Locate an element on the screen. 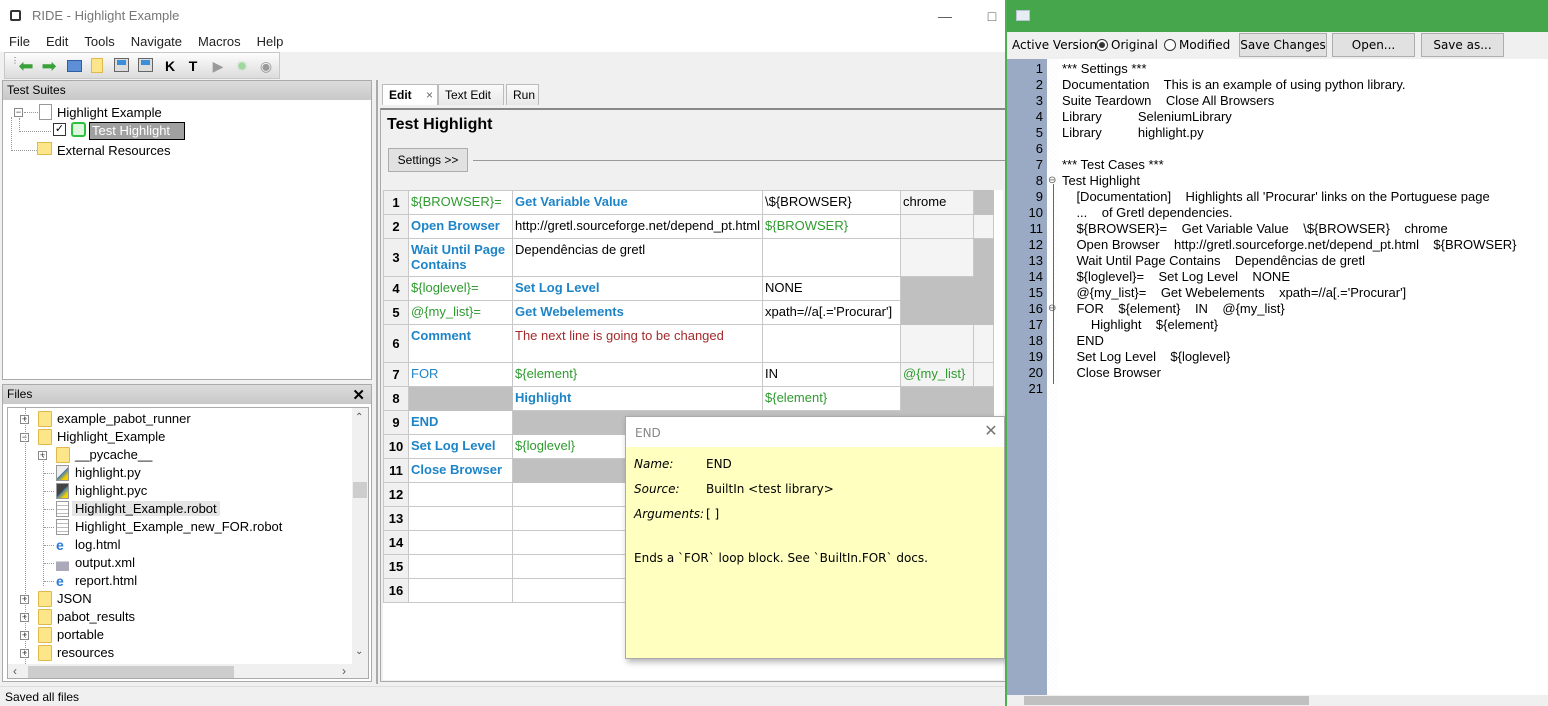  file-tree-item: Highlight_Example.robot is located at coordinates (178, 509).